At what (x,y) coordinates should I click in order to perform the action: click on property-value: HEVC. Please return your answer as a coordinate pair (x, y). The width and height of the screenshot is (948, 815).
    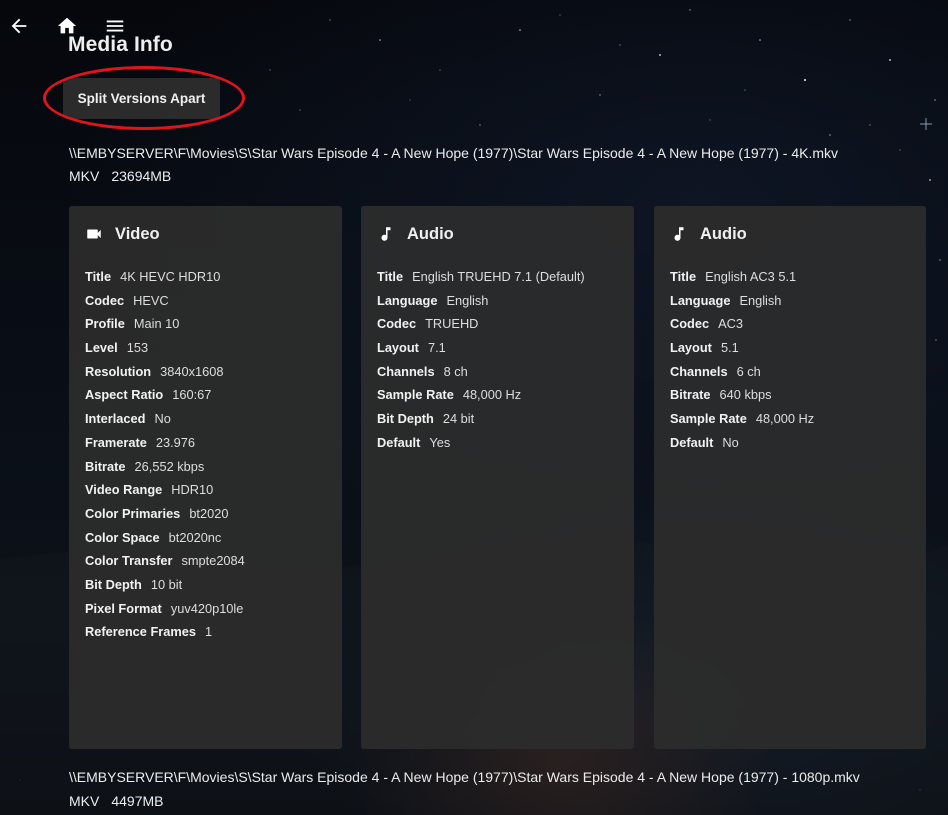
    Looking at the image, I should click on (151, 300).